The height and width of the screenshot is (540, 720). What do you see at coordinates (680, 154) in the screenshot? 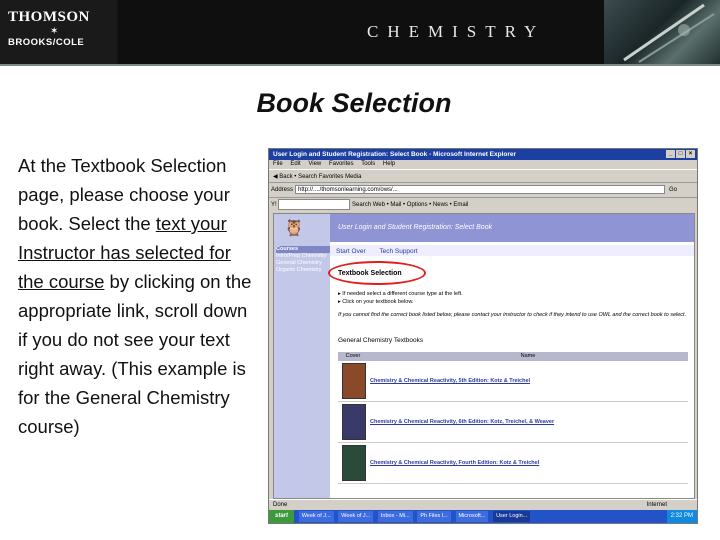
I see `maximize-icon: □` at bounding box center [680, 154].